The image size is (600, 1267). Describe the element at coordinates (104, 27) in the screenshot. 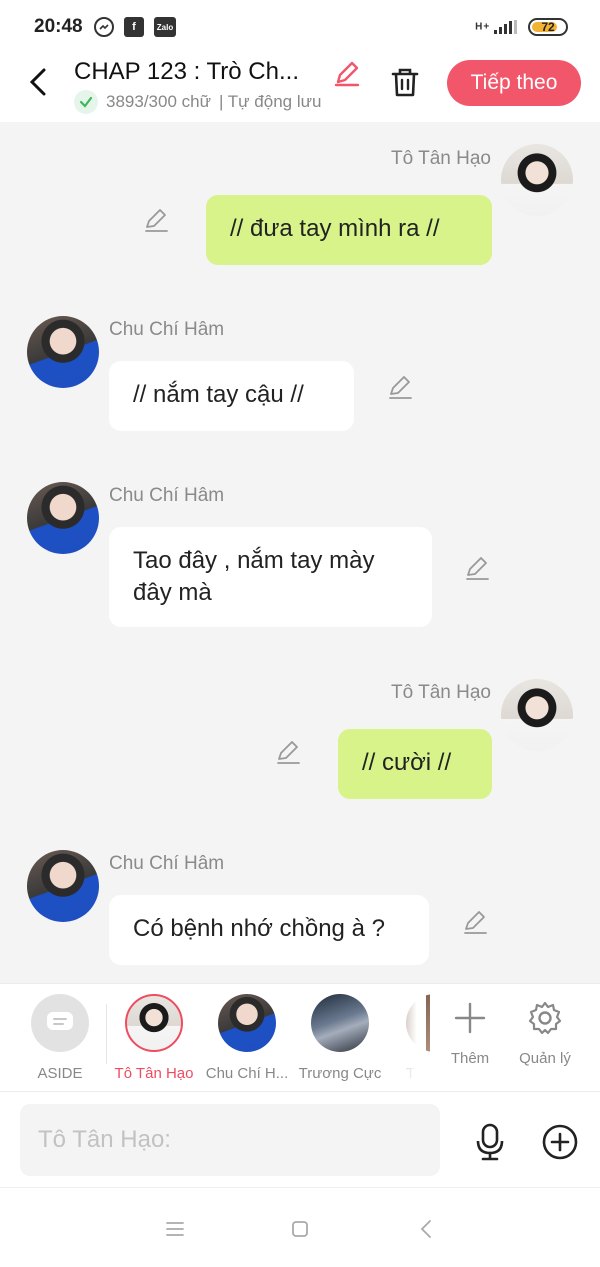

I see `messenger-icon` at that location.